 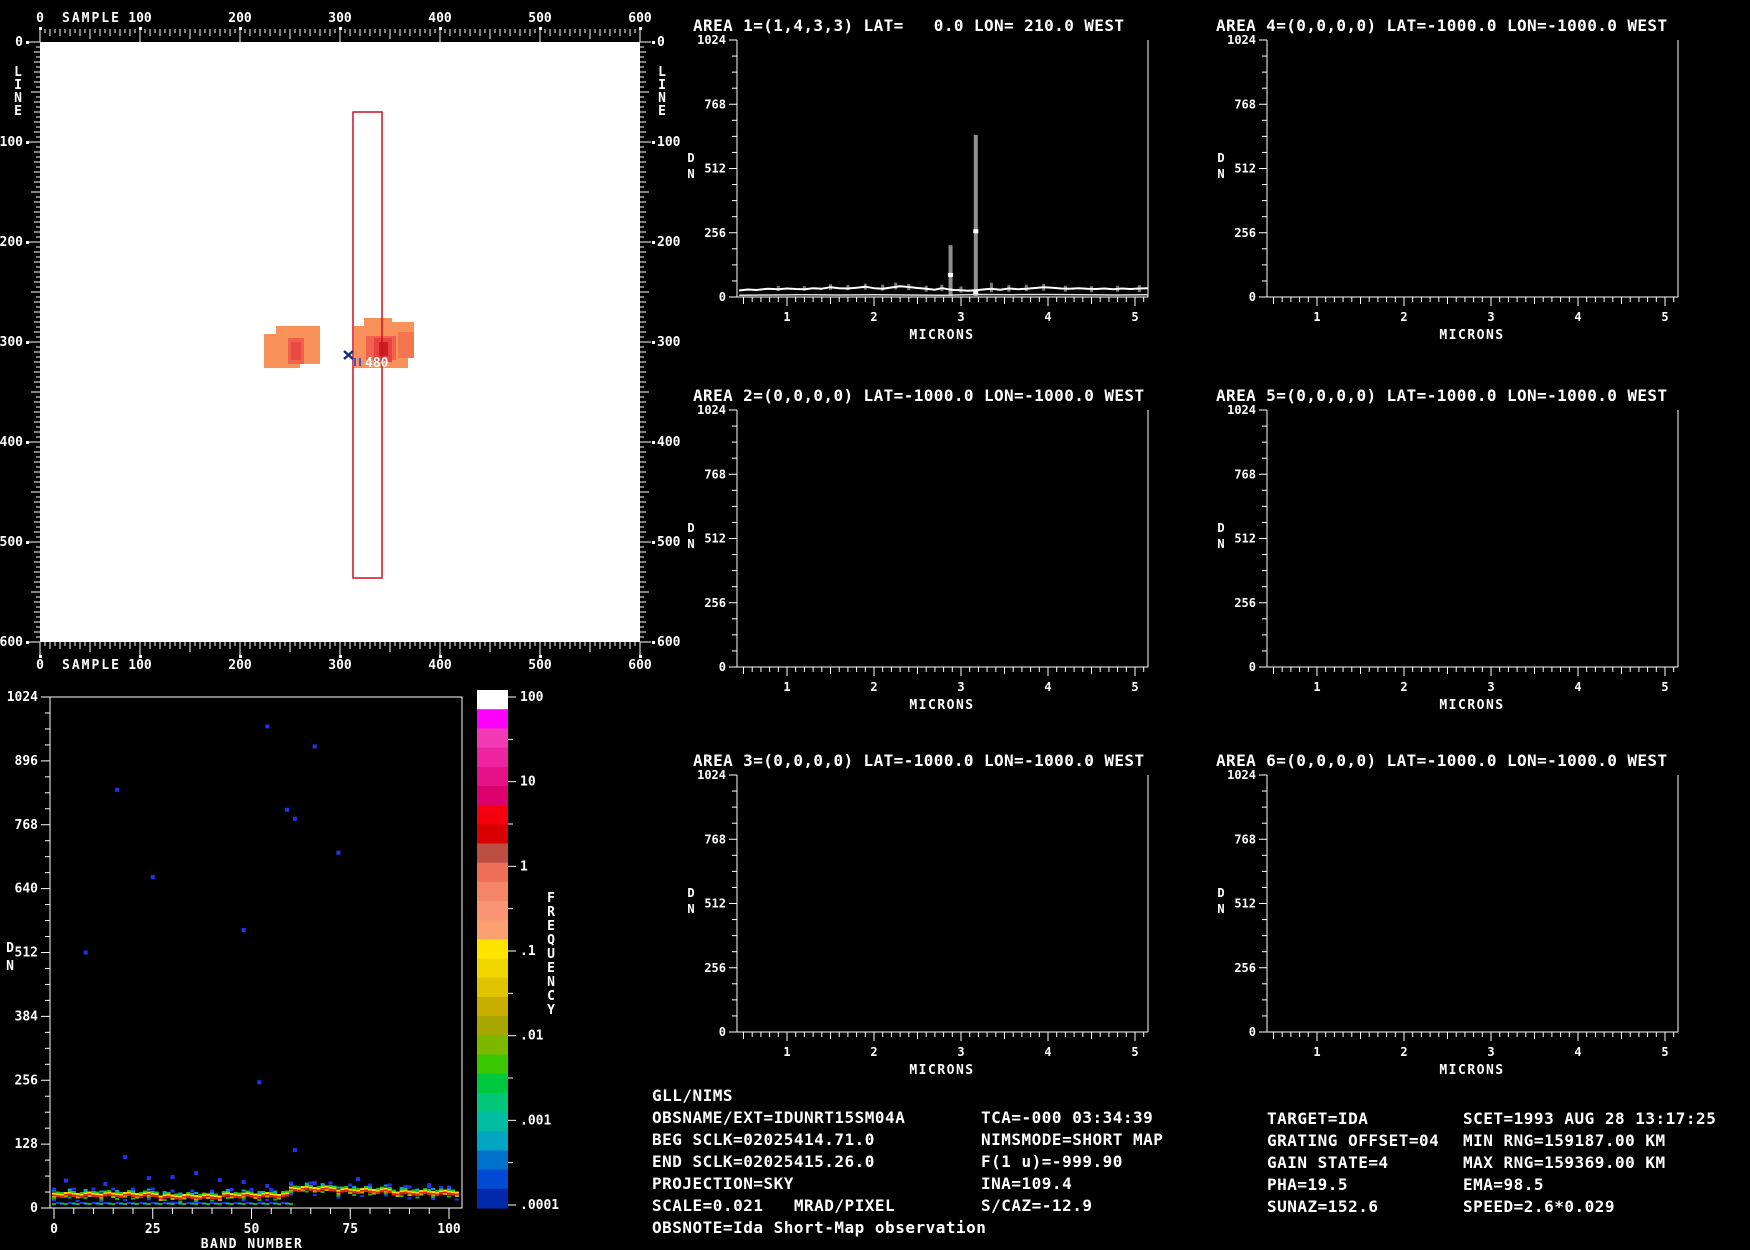 I want to click on sample-tick-label: 200, so click(x=240, y=18).